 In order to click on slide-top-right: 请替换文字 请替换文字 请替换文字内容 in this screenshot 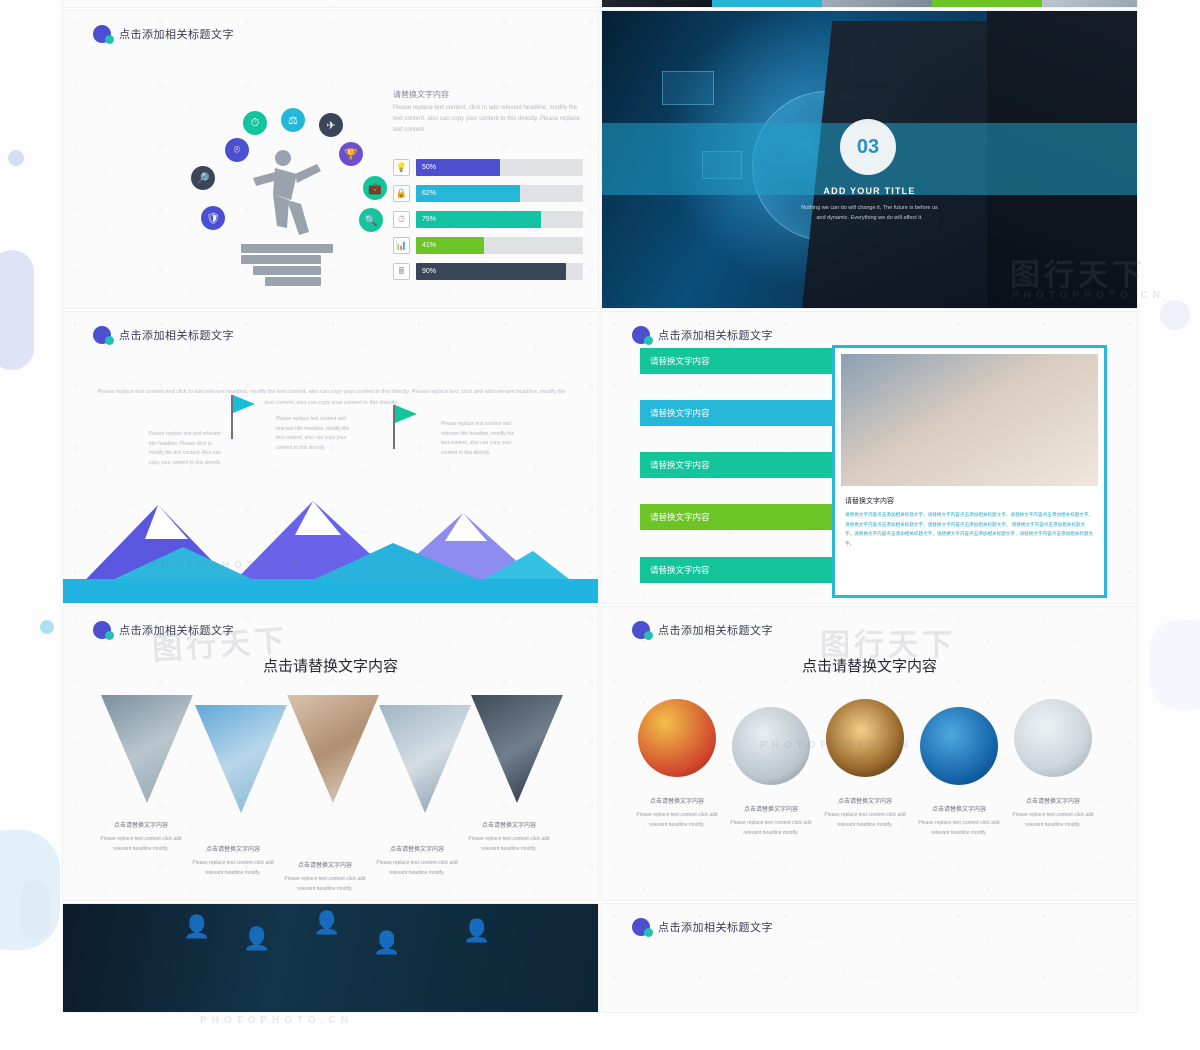, I will do `click(869, 4)`.